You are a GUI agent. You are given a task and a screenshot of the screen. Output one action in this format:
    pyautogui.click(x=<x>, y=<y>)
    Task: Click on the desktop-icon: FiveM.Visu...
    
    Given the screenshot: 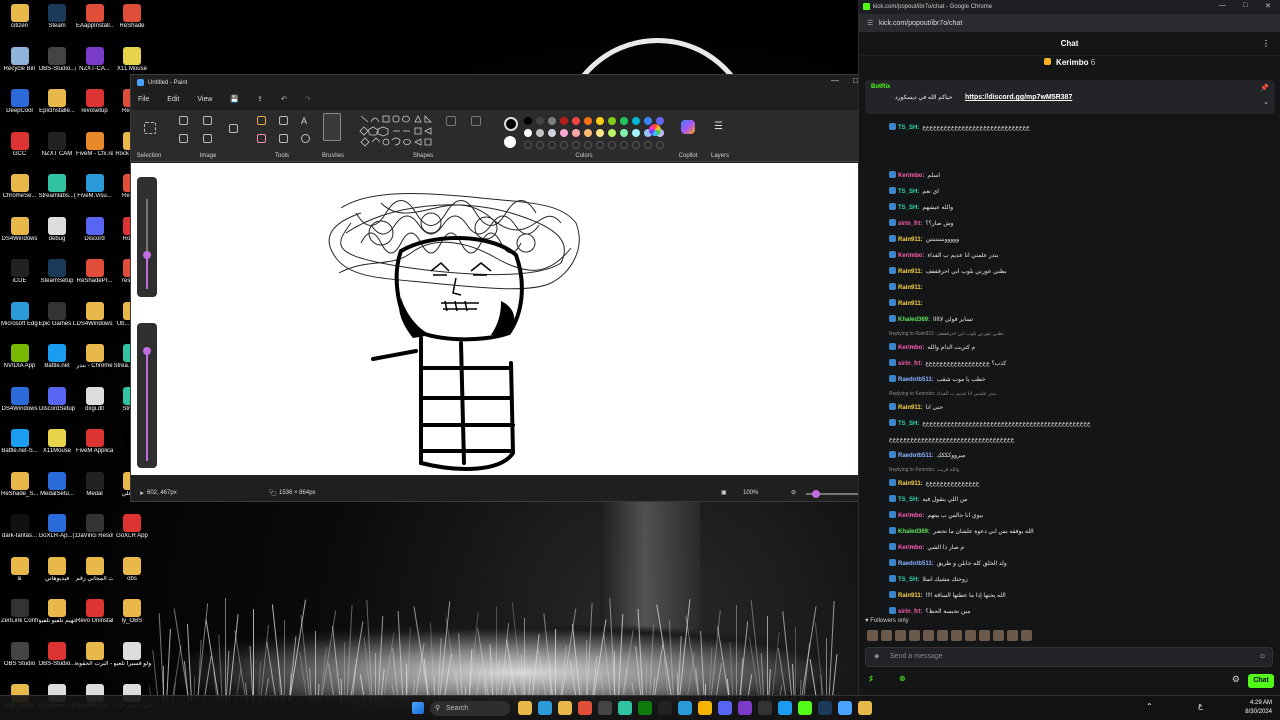 What is the action you would take?
    pyautogui.click(x=94, y=193)
    